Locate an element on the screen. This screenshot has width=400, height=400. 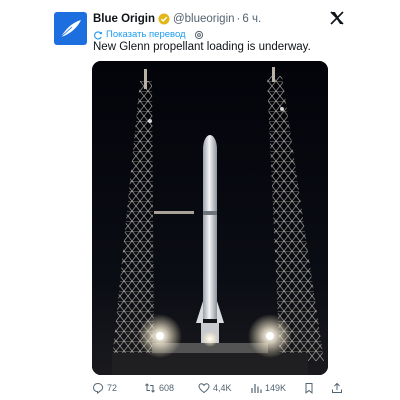
repost-count: 608 is located at coordinates (167, 388).